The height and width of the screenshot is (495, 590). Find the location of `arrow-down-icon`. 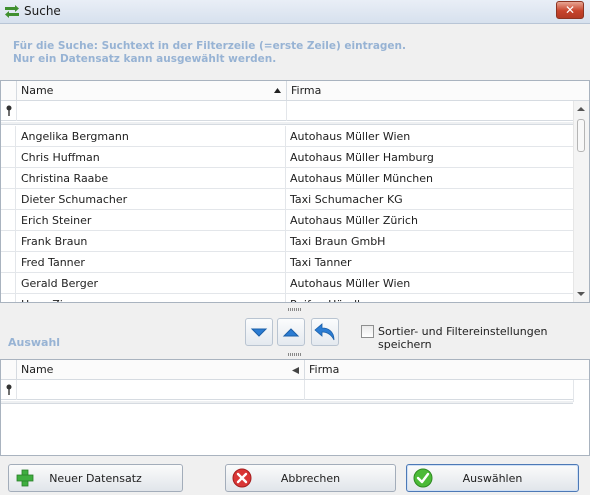

arrow-down-icon is located at coordinates (259, 332).